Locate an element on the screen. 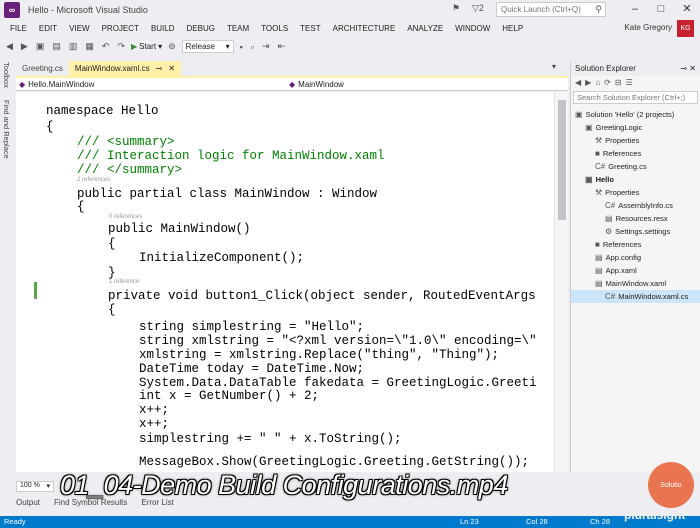 The image size is (700, 528). member-dropdown: ◆ MainWindow is located at coordinates (421, 84).